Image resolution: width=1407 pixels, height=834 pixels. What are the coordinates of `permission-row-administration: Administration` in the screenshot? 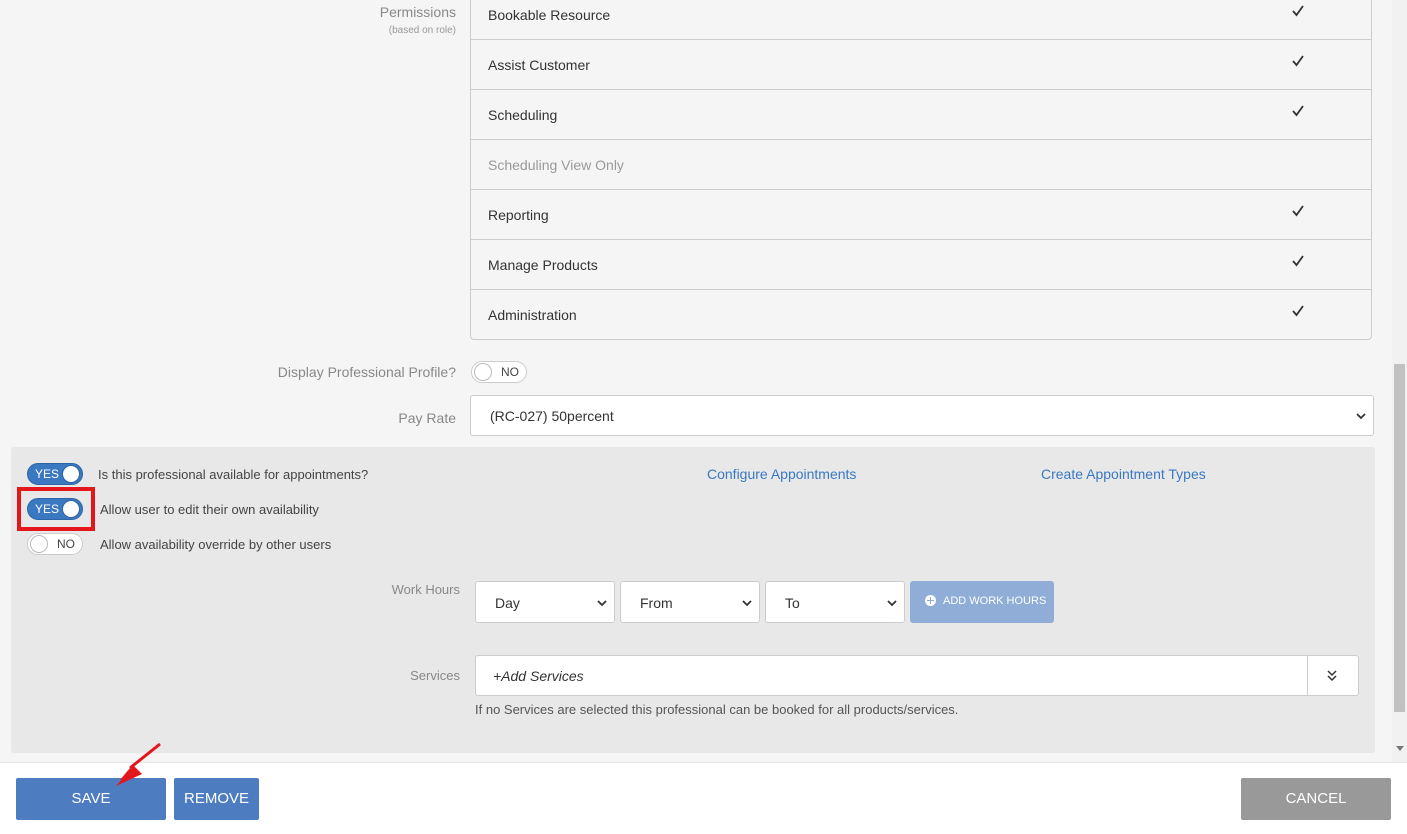 It's located at (921, 315).